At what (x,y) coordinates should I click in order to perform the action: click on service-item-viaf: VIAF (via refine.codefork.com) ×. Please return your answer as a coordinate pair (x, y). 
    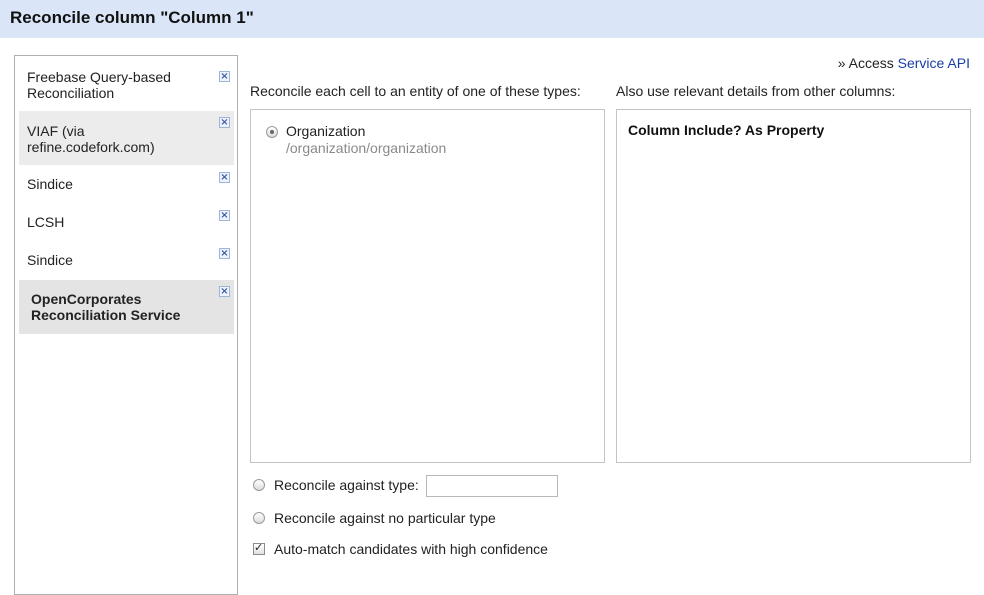
    Looking at the image, I should click on (126, 138).